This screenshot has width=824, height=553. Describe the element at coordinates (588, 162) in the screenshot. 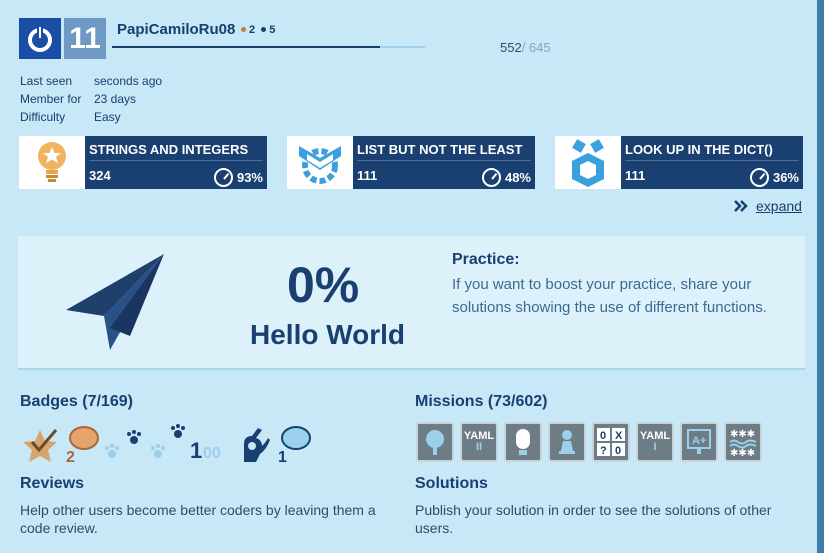

I see `cube-icon` at that location.